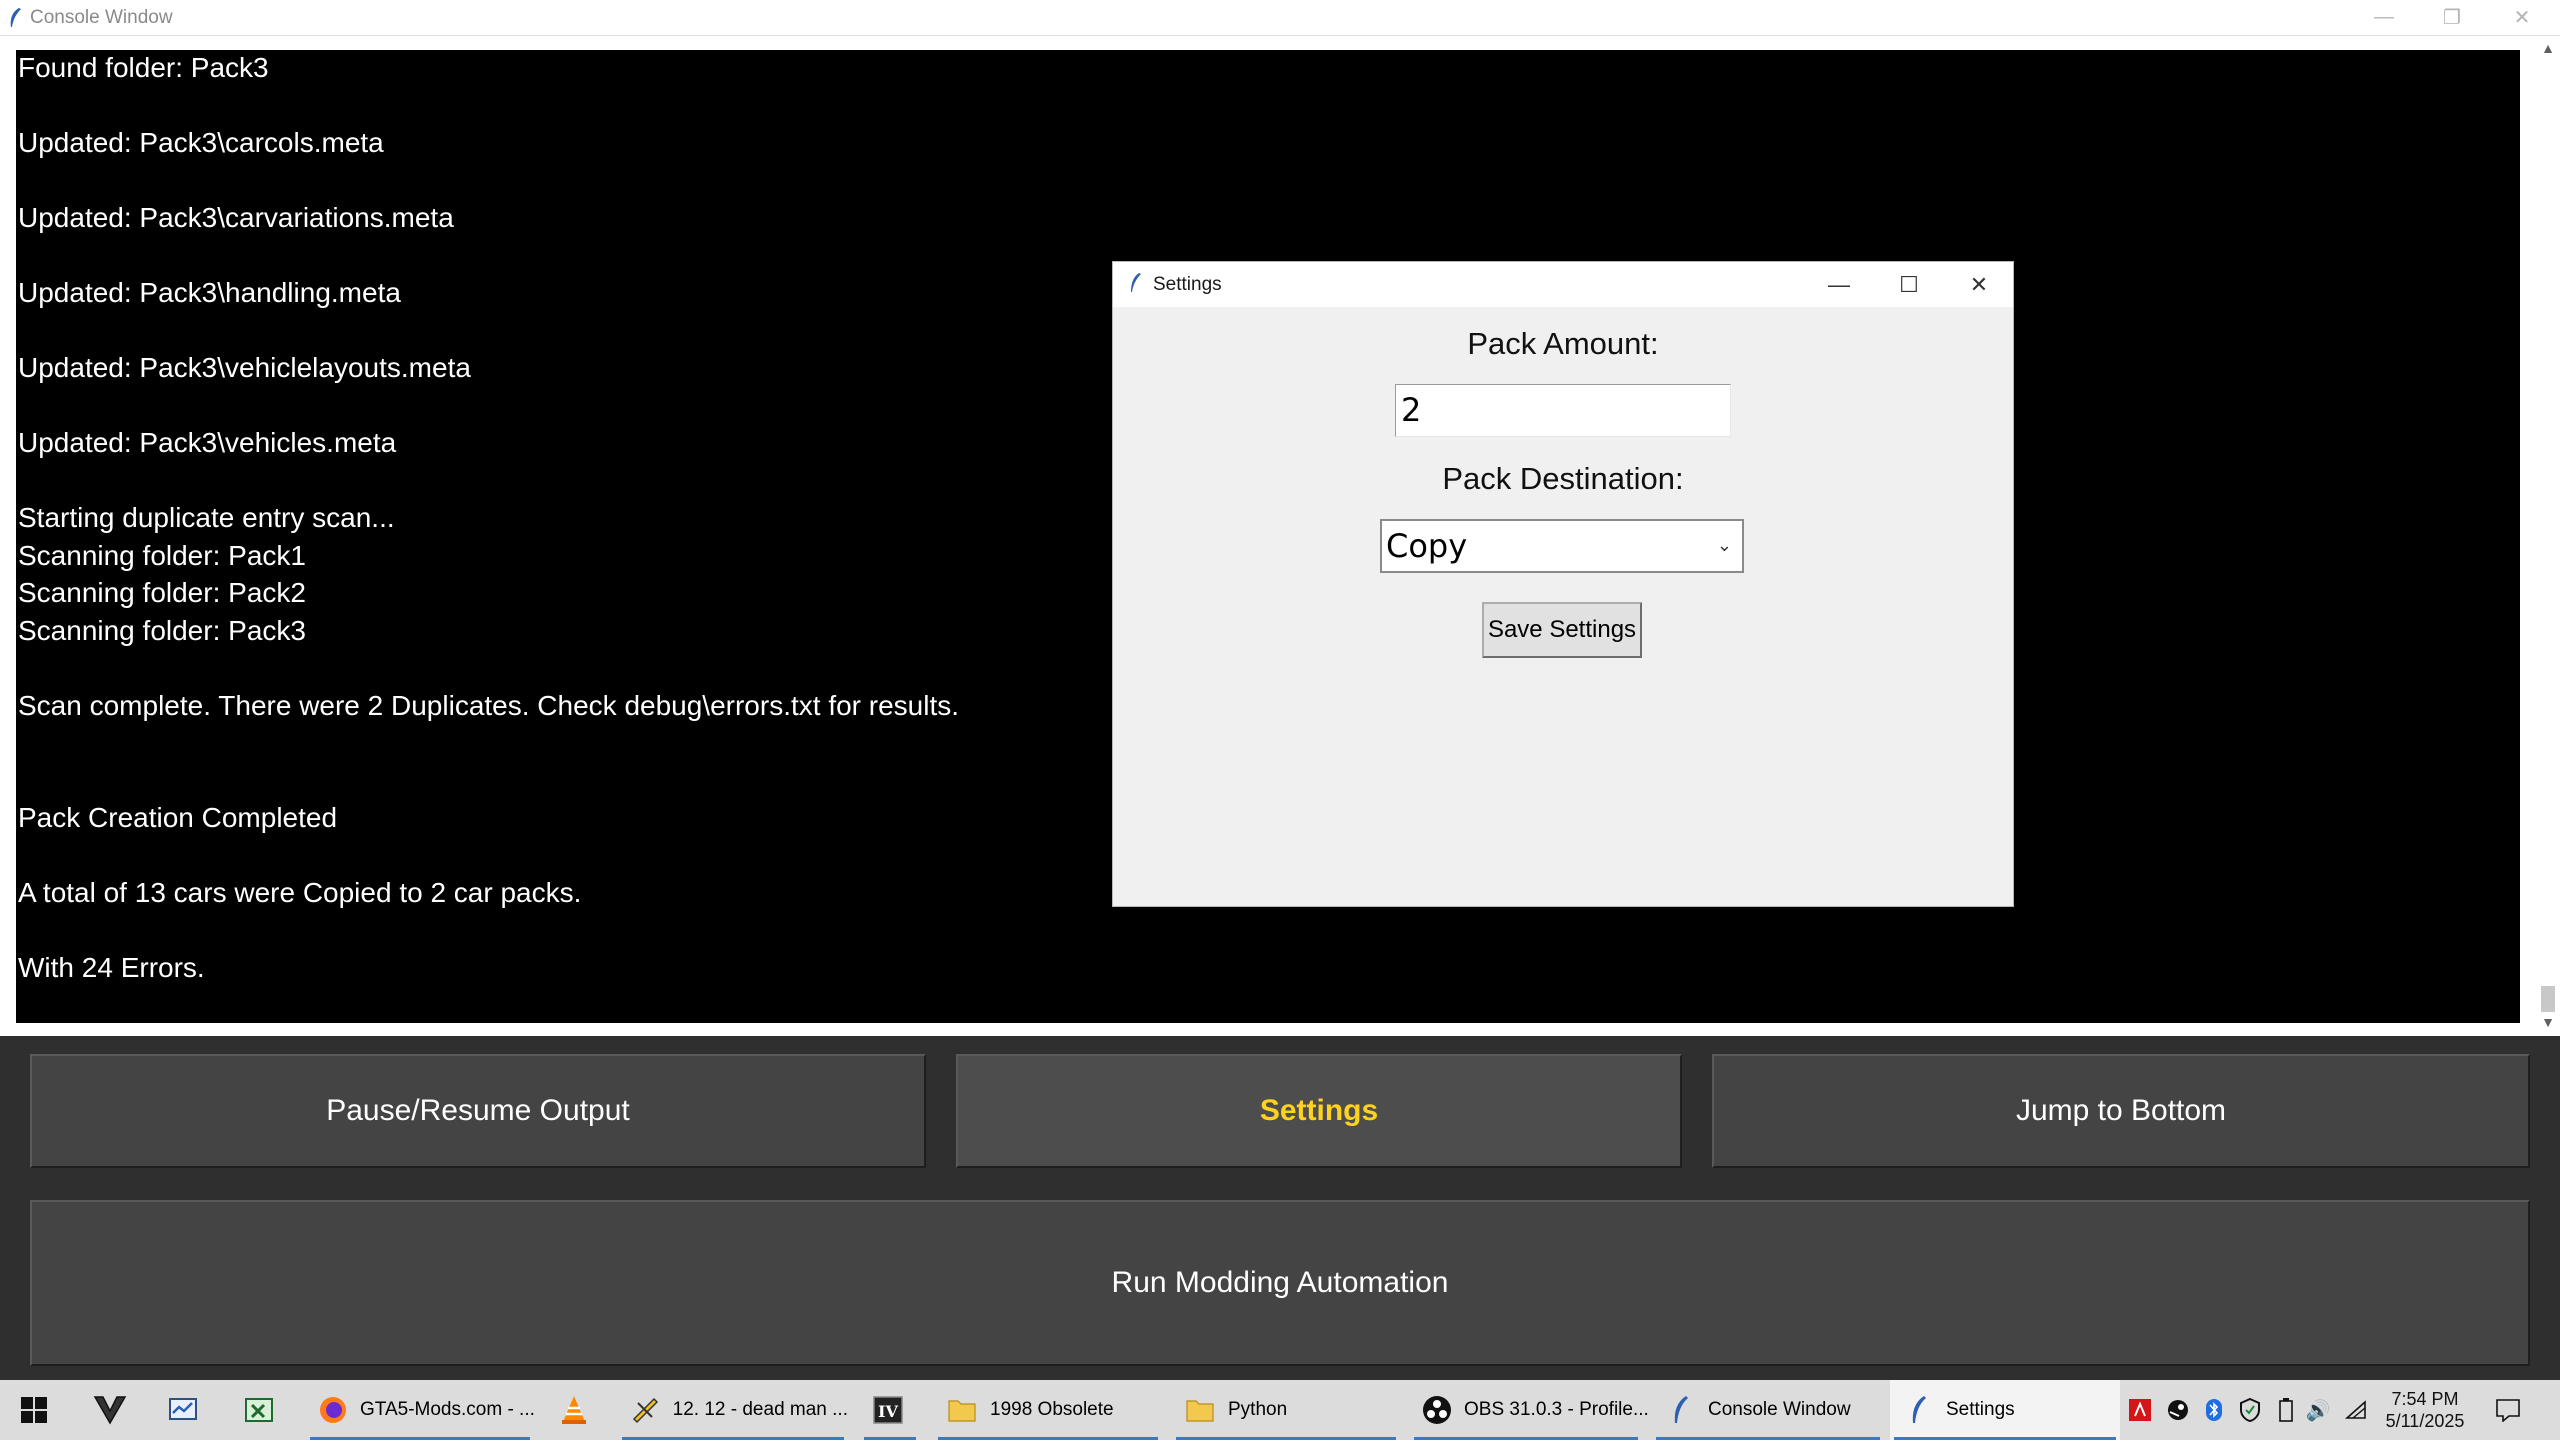 The image size is (2560, 1440). I want to click on pack-destination-value: Copy, so click(1427, 546).